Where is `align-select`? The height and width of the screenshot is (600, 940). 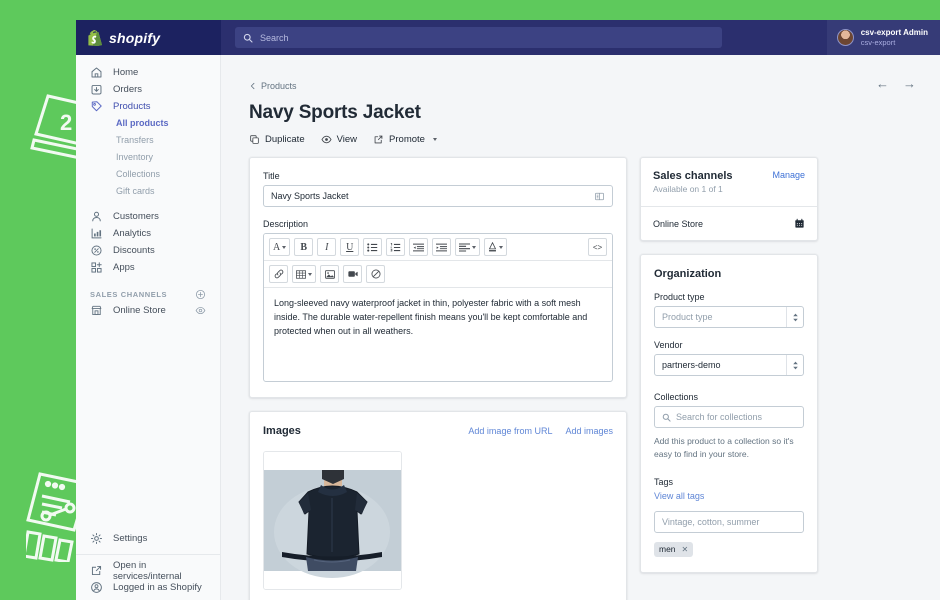
align-select is located at coordinates (468, 247).